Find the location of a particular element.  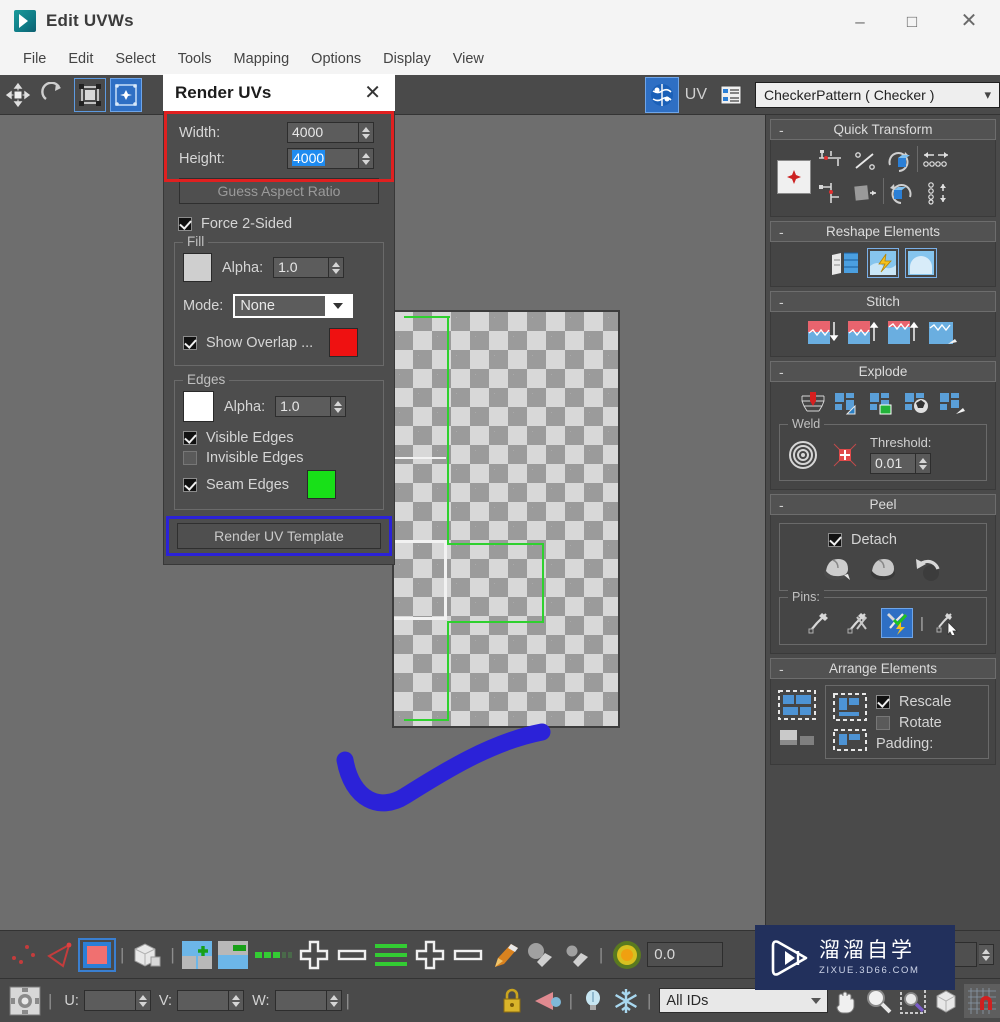

menu-options: Options is located at coordinates (336, 59).